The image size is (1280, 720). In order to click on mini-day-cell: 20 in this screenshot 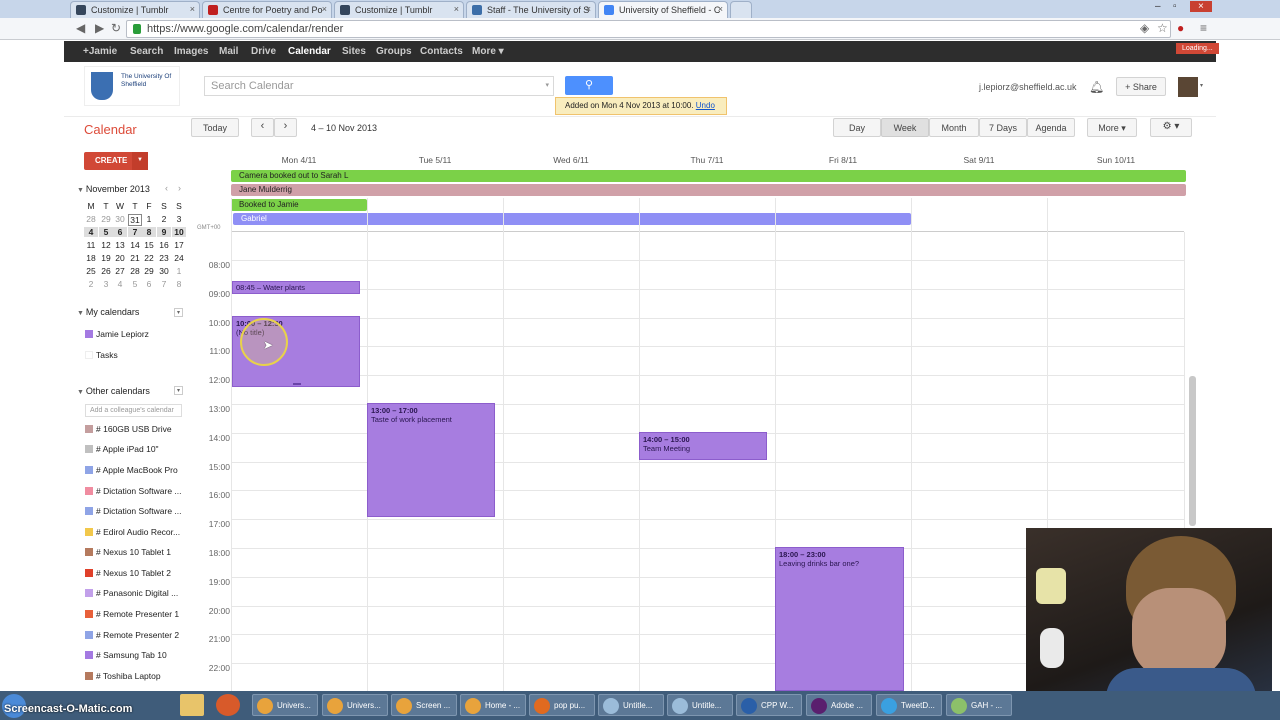, I will do `click(120, 258)`.